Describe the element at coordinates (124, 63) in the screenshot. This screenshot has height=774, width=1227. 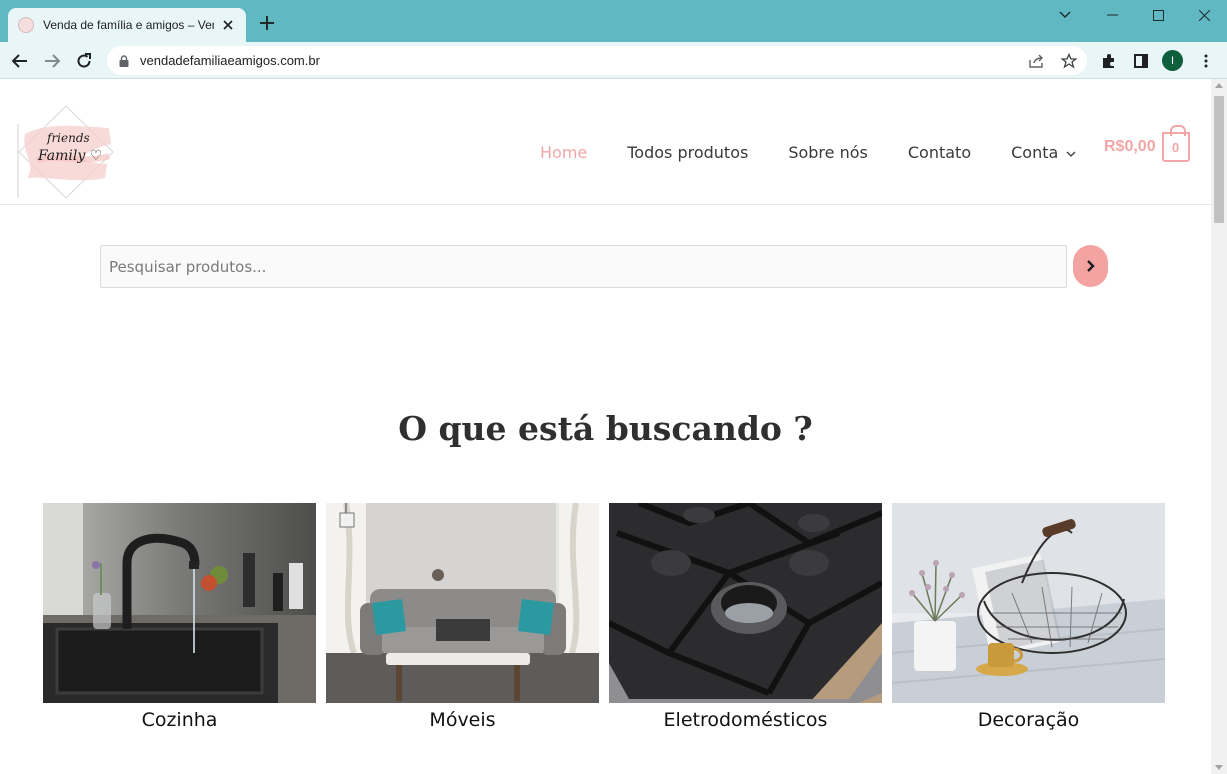
I see `lock-icon` at that location.